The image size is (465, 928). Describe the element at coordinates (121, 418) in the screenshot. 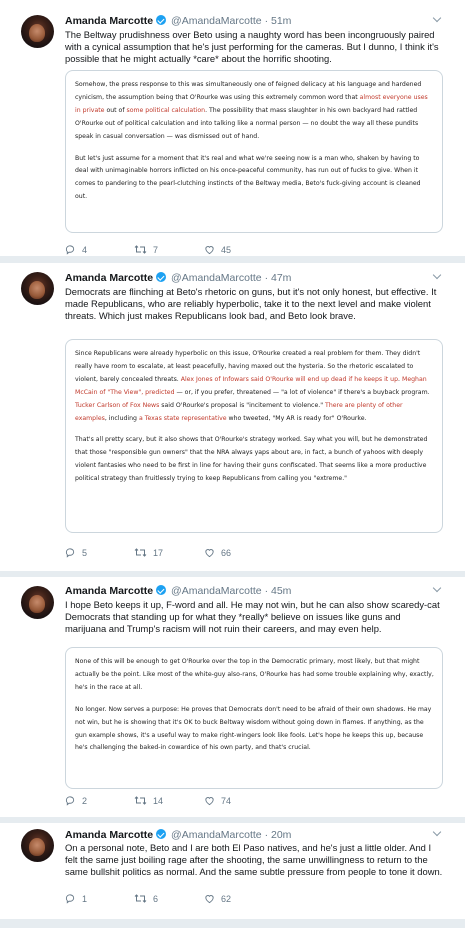

I see `quote-text: , including` at that location.